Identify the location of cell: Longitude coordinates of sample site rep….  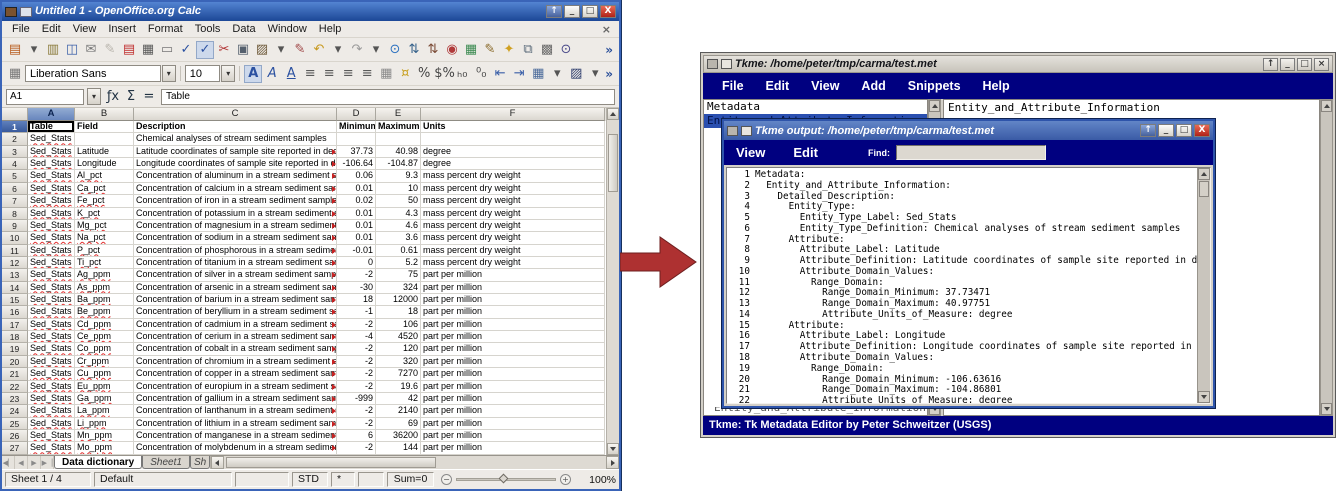
(235, 164).